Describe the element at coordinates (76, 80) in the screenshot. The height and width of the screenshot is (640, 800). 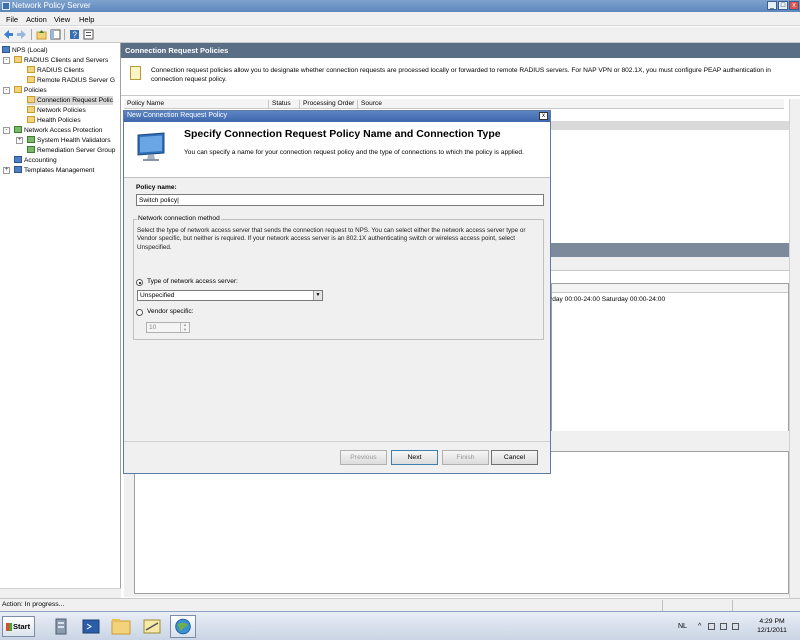
I see `tree-item-label: Remote RADIUS Server G` at that location.